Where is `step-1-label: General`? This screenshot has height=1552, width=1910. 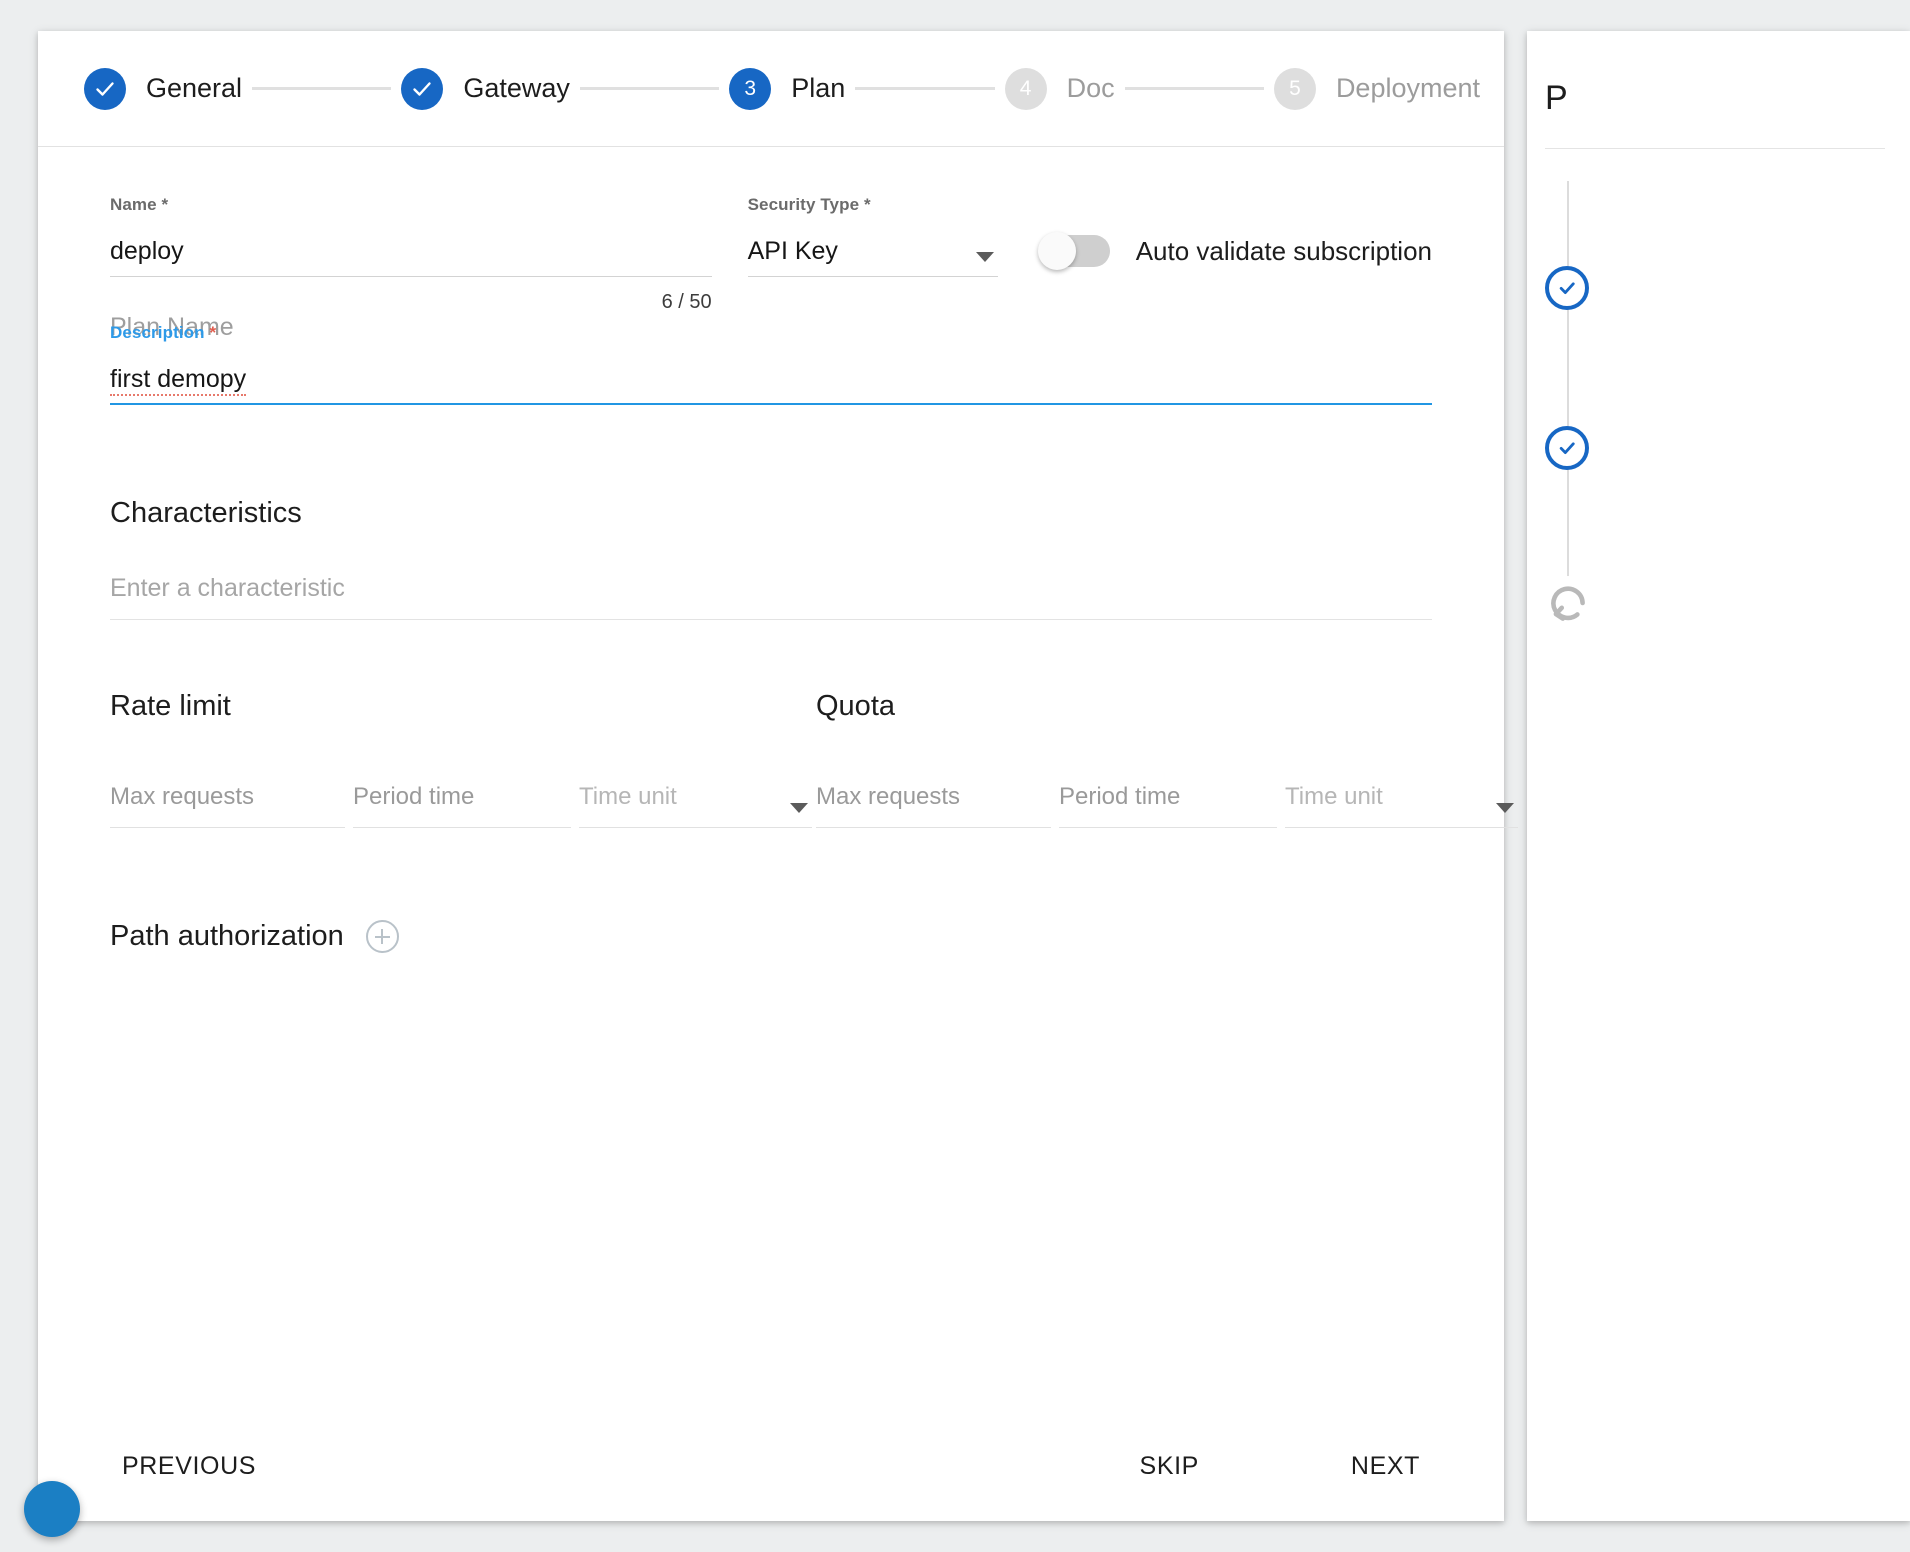
step-1-label: General is located at coordinates (194, 88).